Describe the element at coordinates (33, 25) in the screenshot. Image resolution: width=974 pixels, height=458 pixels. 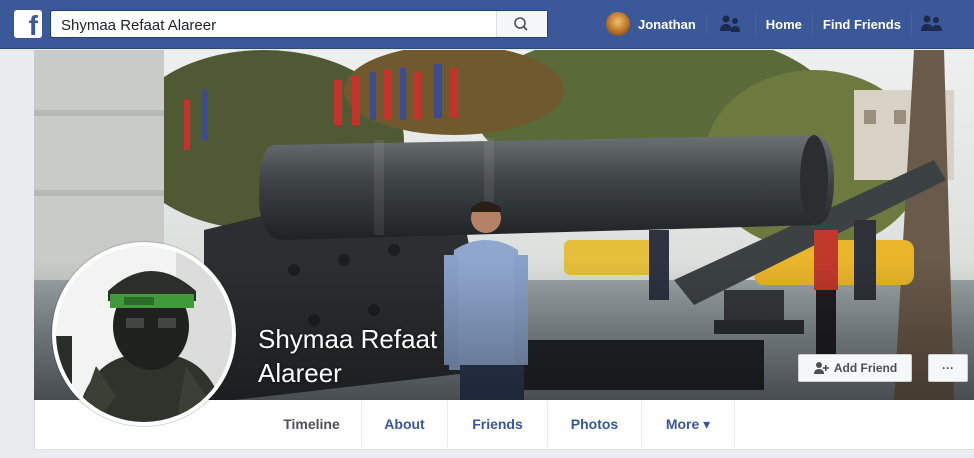
I see `facebook-logo-letter: f` at that location.